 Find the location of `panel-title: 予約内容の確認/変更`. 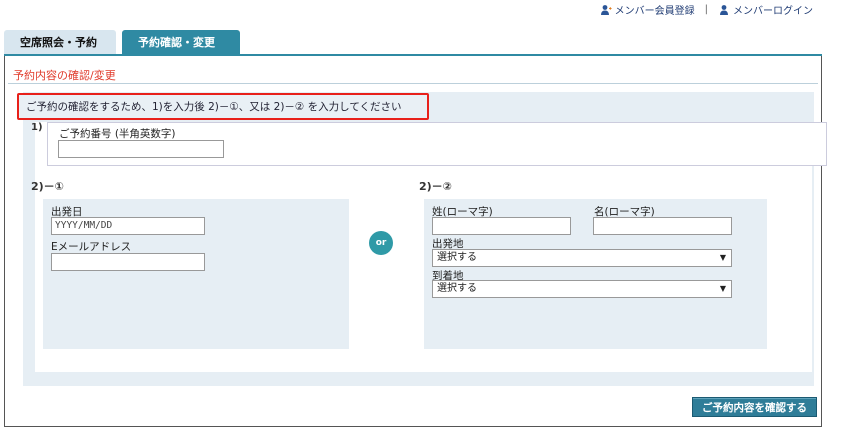

panel-title: 予約内容の確認/変更 is located at coordinates (64, 75).